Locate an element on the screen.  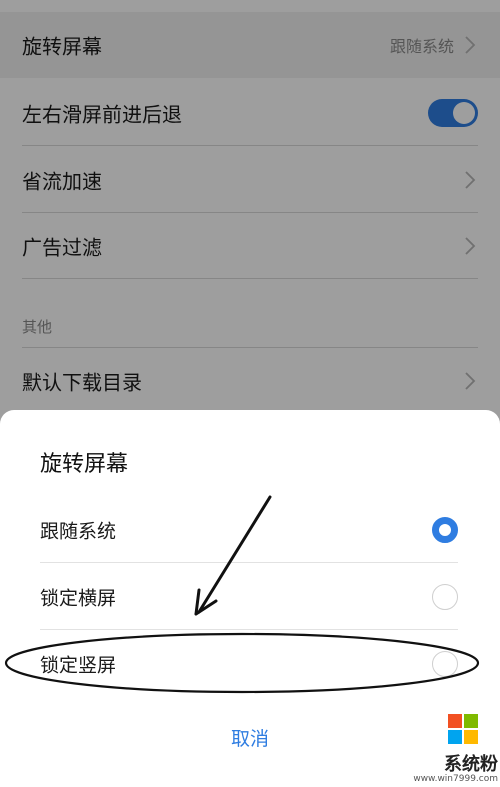
option-follow-system: 跟随系统 is located at coordinates (250, 530).